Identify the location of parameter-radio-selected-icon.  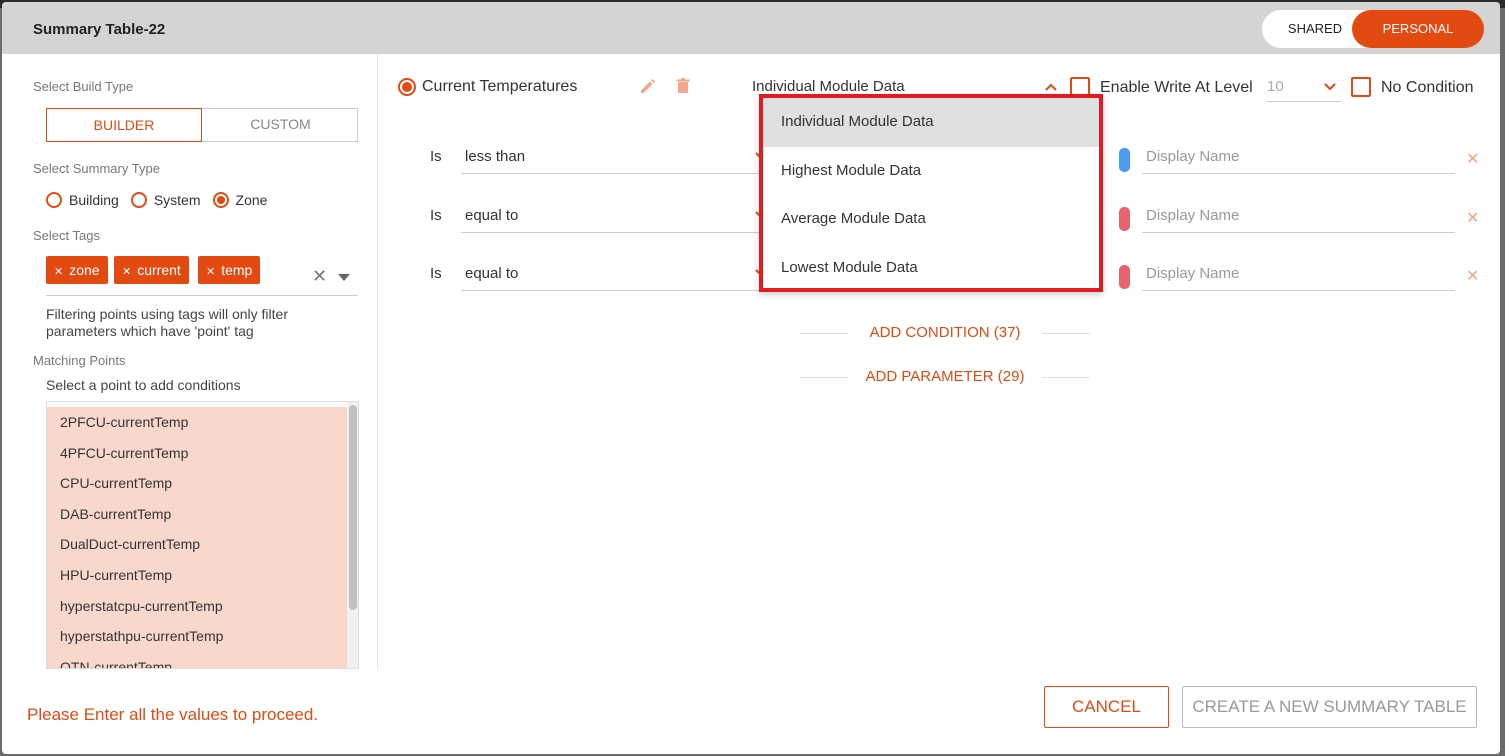
(407, 87).